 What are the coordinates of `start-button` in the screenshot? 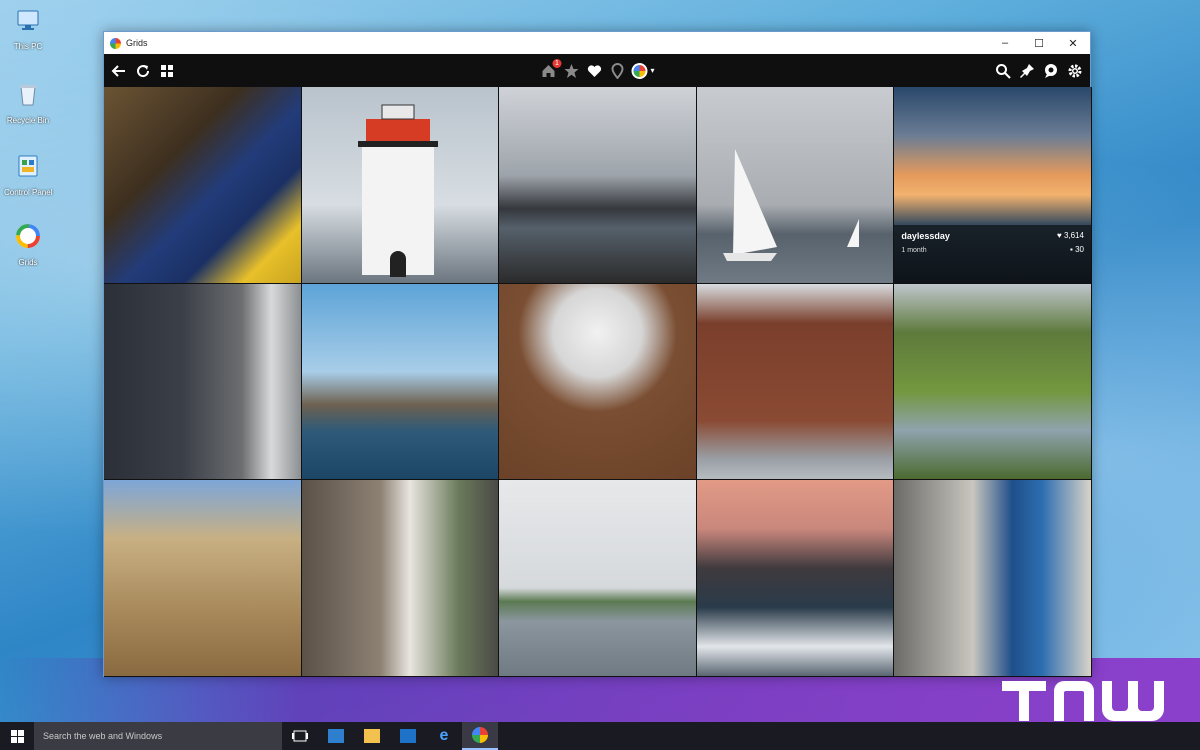 It's located at (17, 736).